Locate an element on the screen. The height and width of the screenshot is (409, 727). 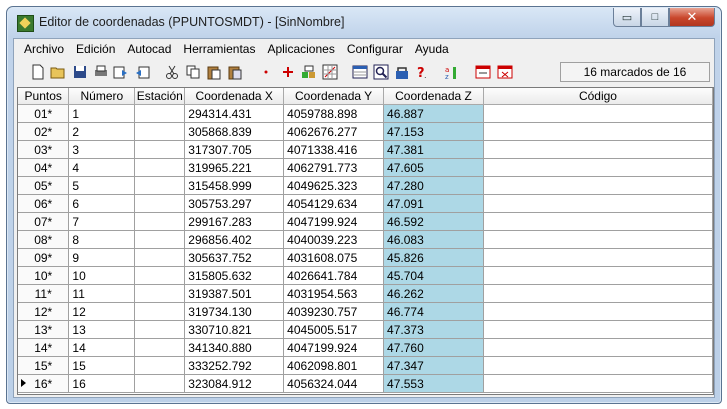
row-header: 12* is located at coordinates (44, 311).